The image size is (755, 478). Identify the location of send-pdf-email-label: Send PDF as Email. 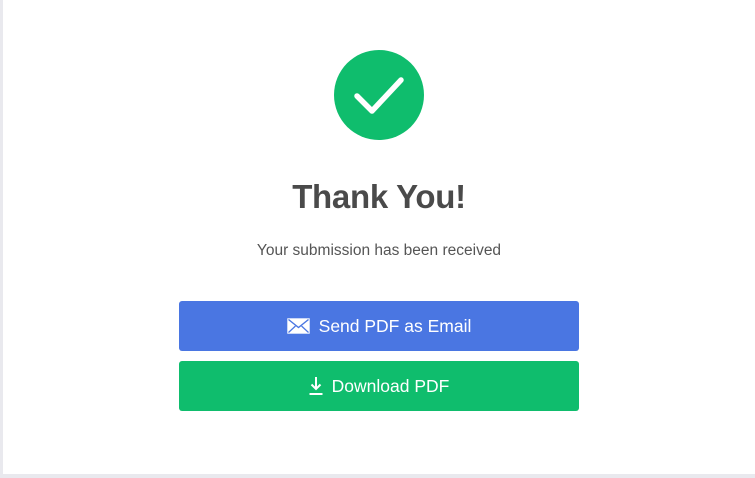
(395, 325).